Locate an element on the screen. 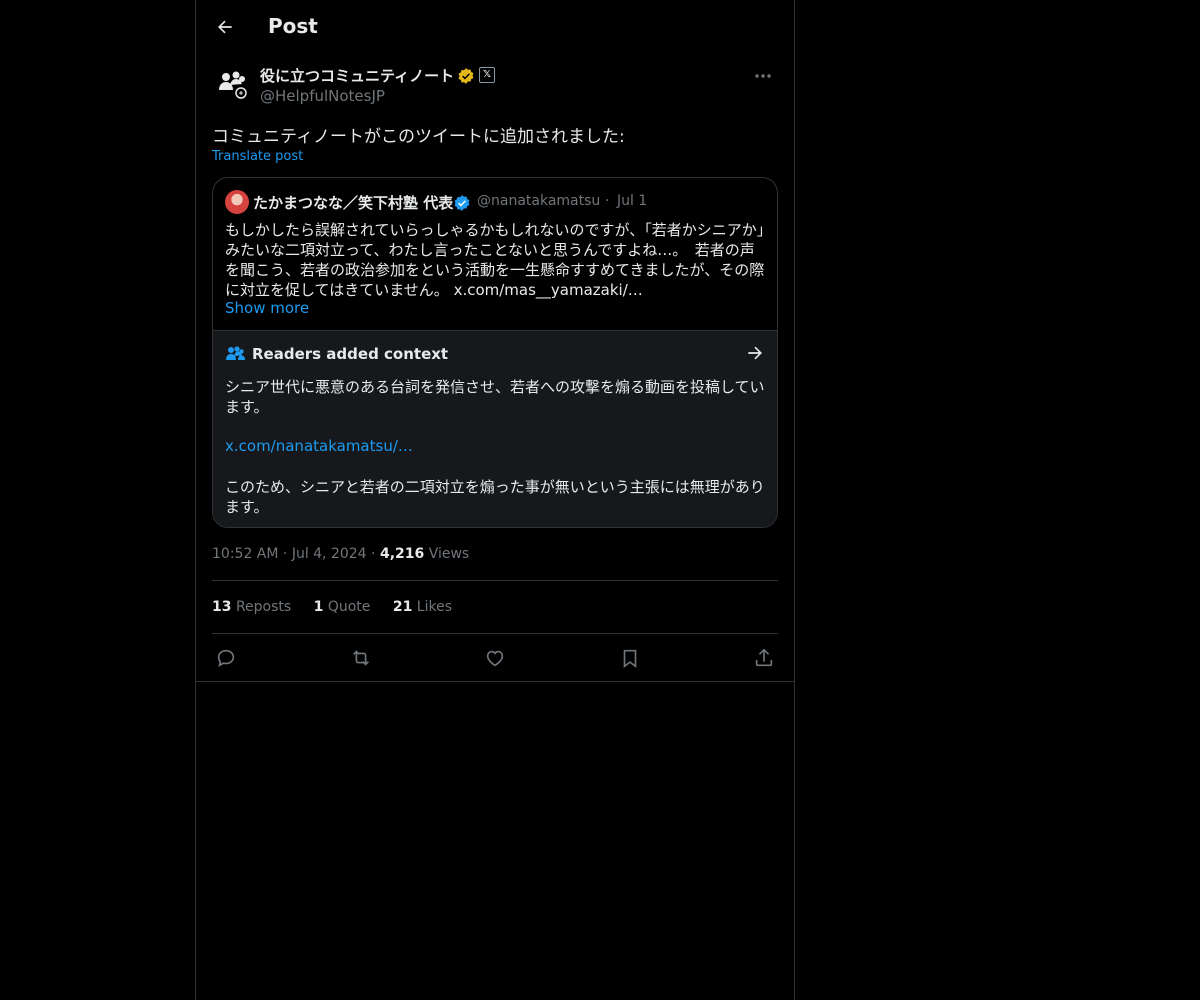 The height and width of the screenshot is (1000, 1200). share-button is located at coordinates (764, 658).